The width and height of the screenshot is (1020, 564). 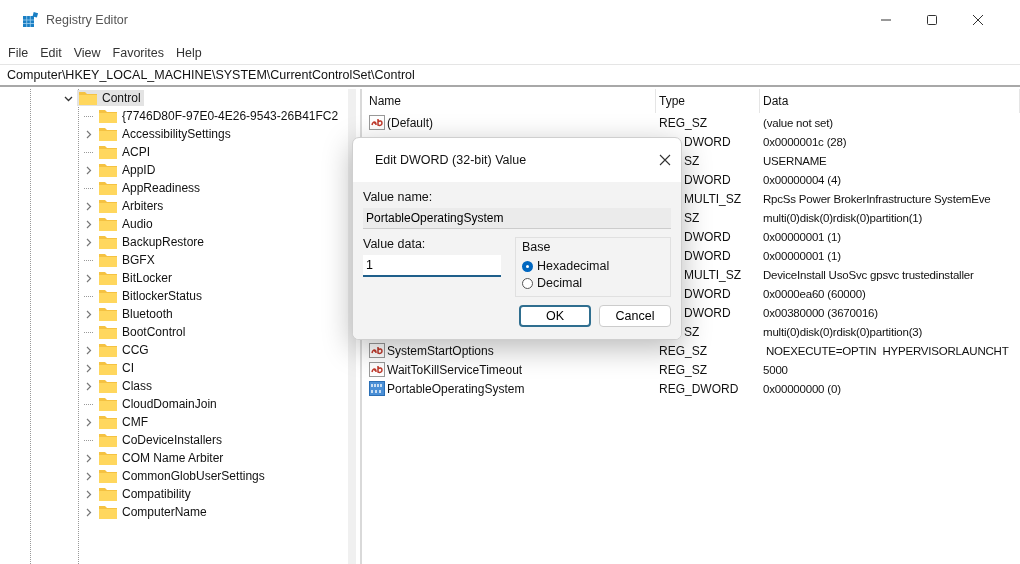 I want to click on menu-item: File, so click(x=18, y=53).